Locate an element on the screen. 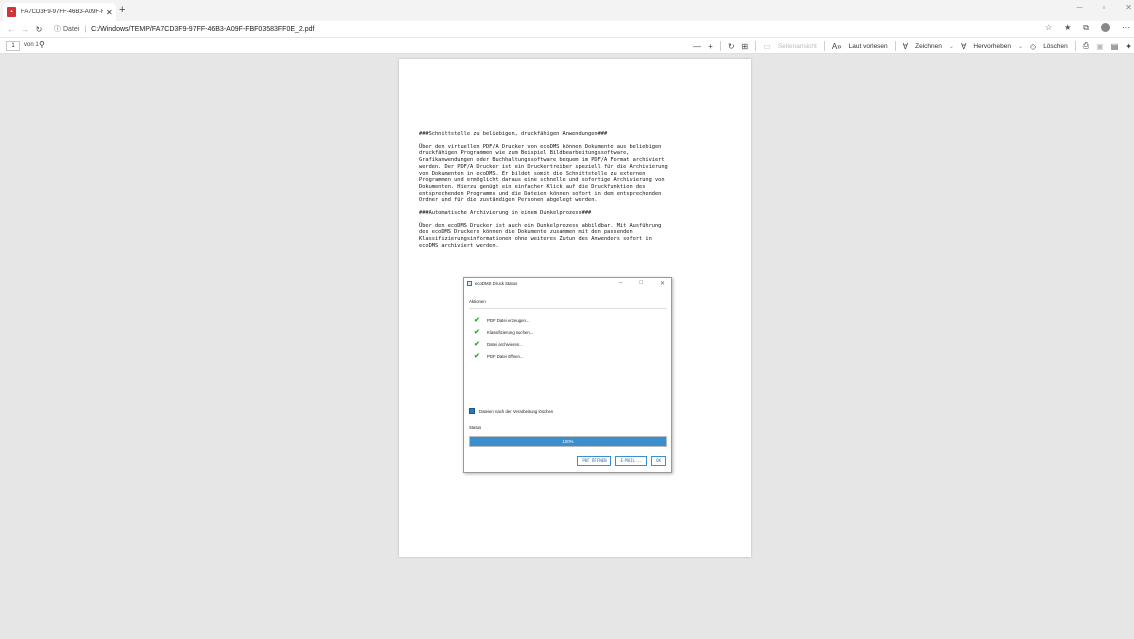 The image size is (1134, 639). address-info-label: Datei is located at coordinates (71, 29).